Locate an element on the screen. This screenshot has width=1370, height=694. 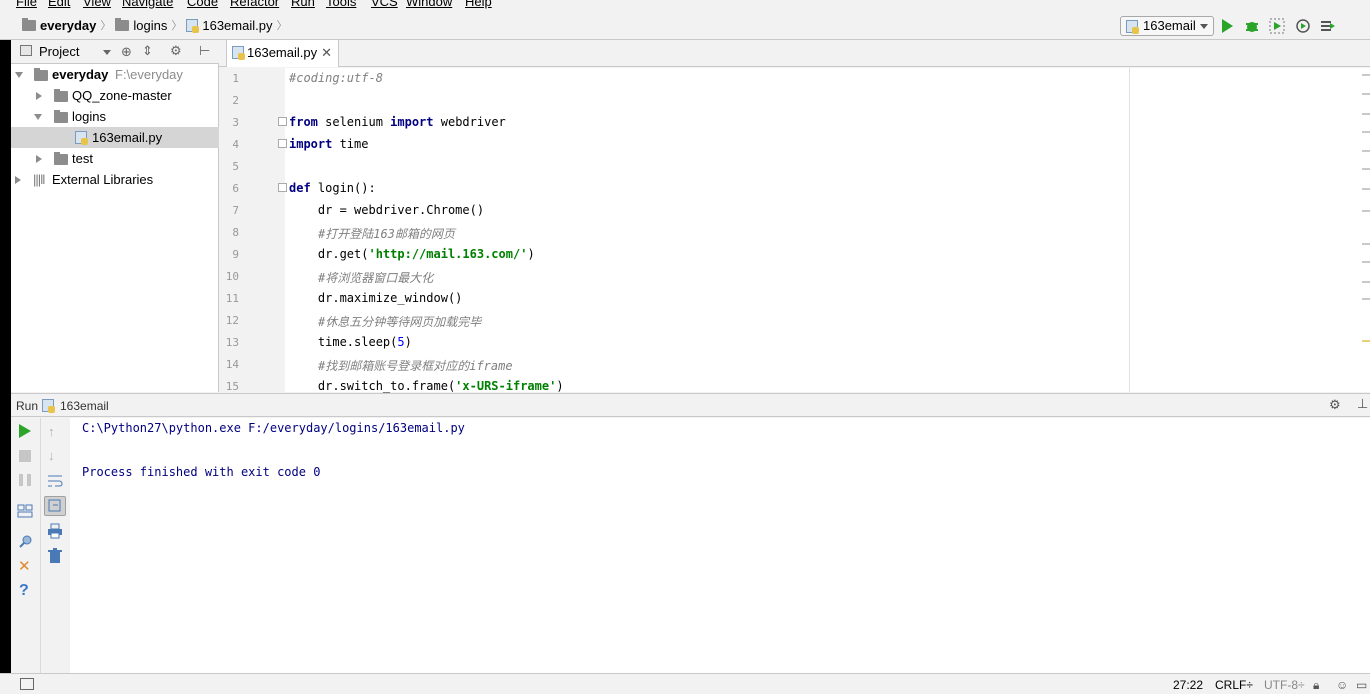
inspector-icon: ☺ is located at coordinates (1342, 685).